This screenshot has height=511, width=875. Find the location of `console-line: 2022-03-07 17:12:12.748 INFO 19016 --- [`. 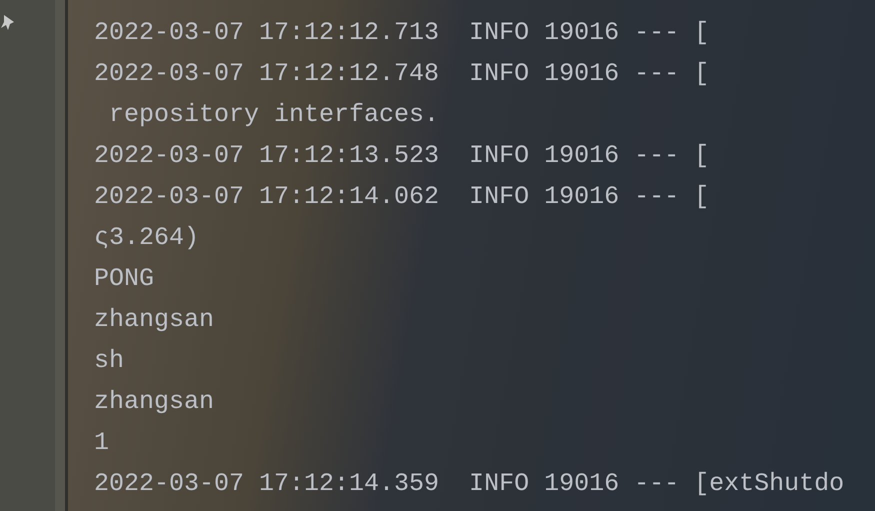

console-line: 2022-03-07 17:12:12.748 INFO 19016 --- [ is located at coordinates (402, 74).